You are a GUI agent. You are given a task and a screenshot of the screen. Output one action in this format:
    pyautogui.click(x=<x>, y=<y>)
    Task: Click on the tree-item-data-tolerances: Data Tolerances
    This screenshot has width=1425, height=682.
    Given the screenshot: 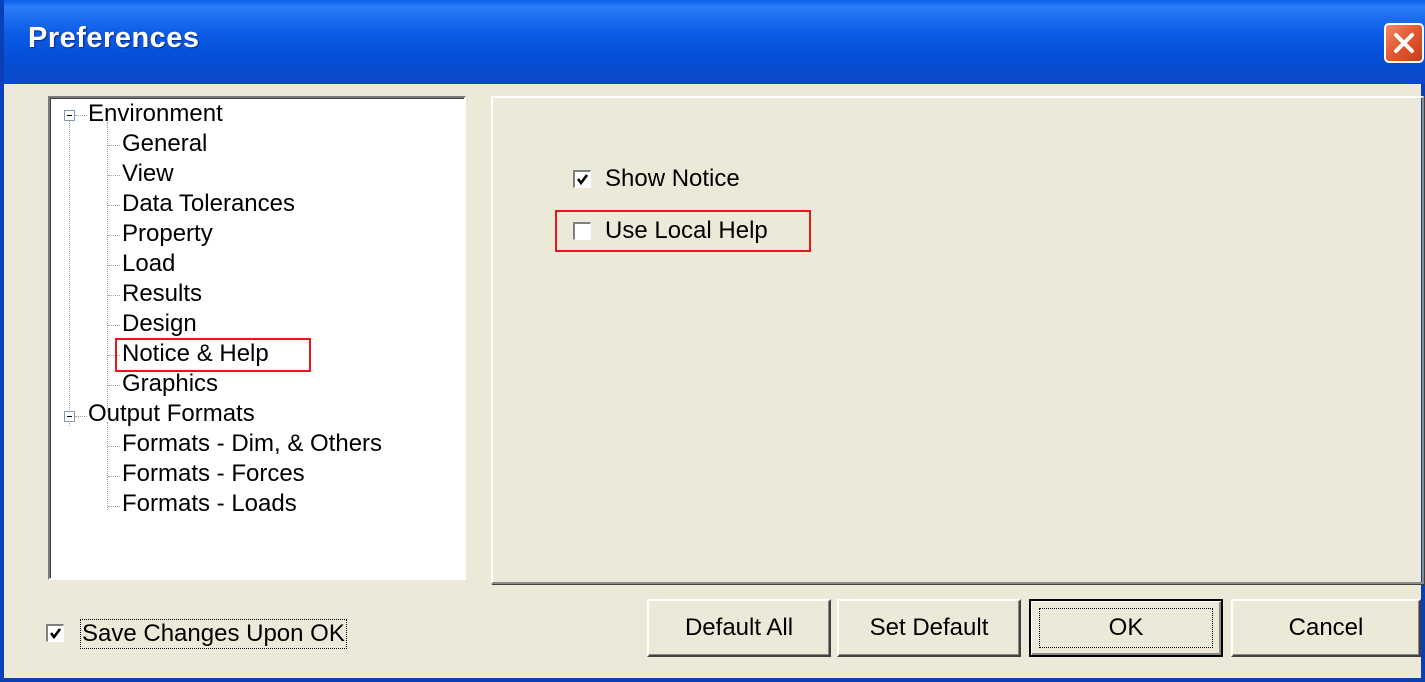 What is the action you would take?
    pyautogui.click(x=208, y=204)
    